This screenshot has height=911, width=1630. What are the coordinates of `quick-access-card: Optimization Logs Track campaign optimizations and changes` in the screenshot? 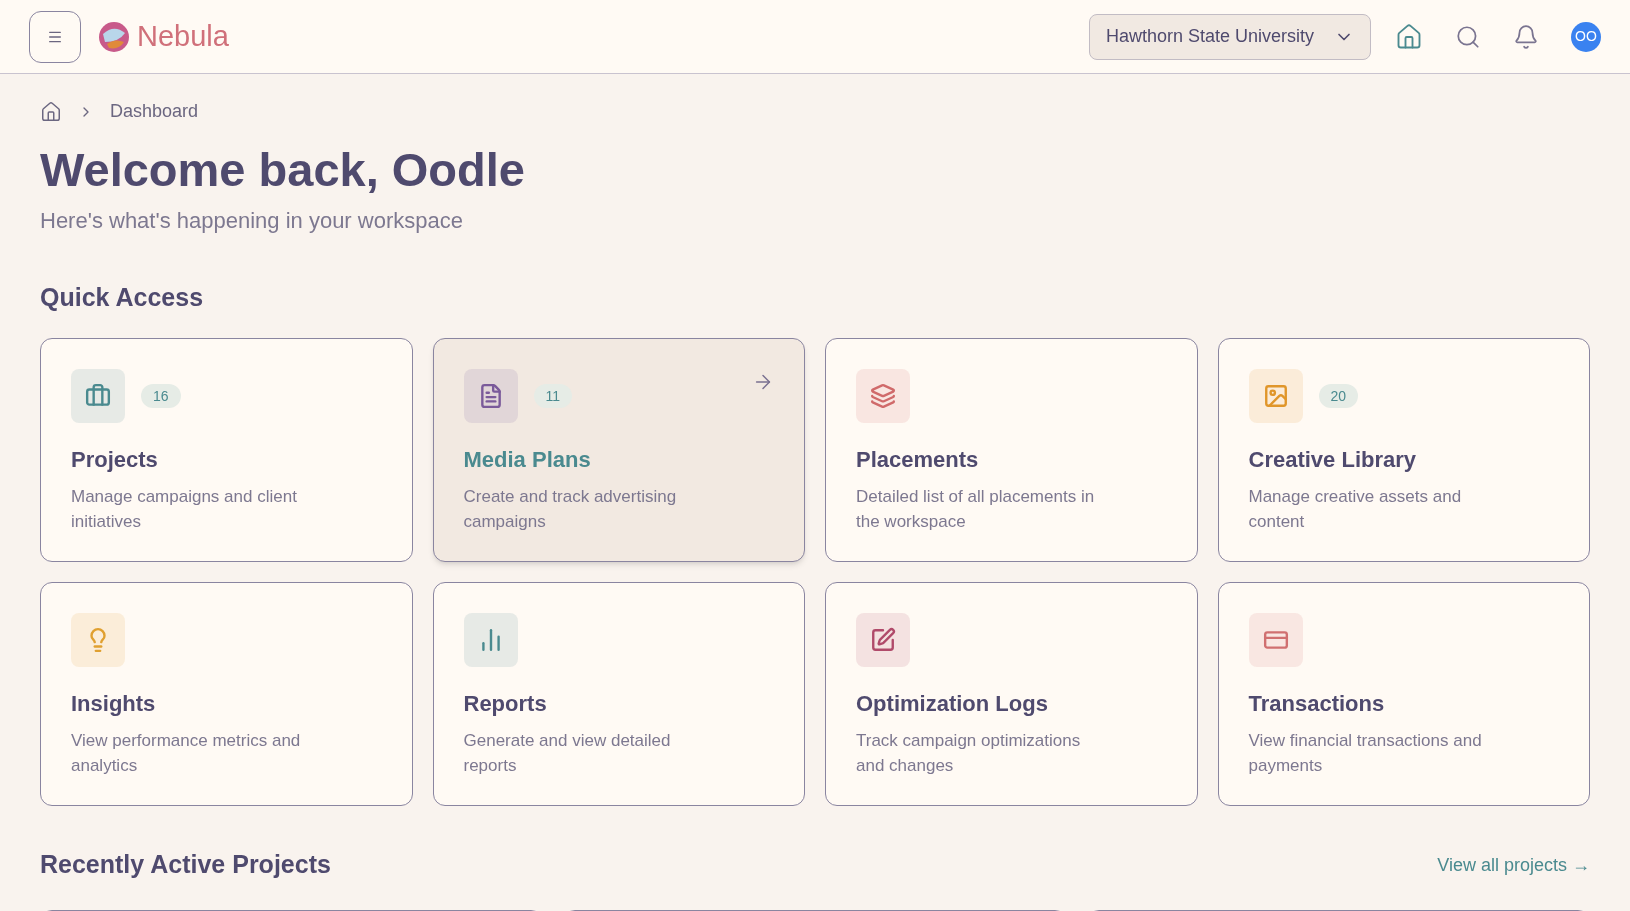 It's located at (1011, 694).